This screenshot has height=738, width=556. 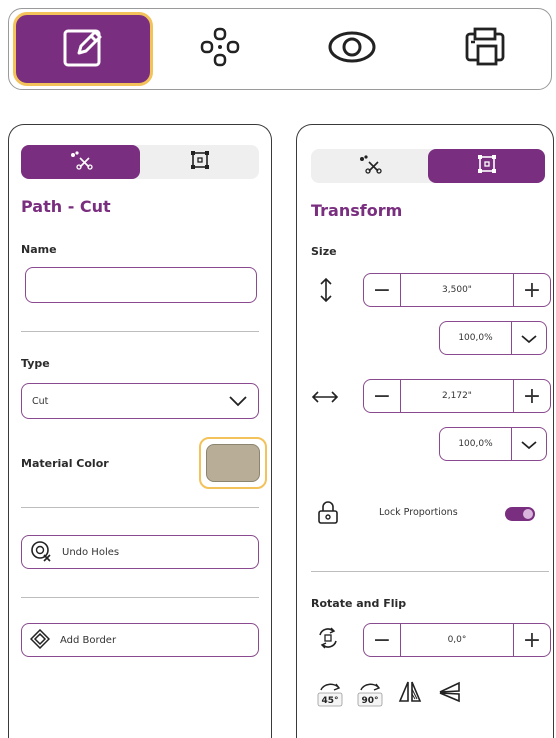 I want to click on arrange-tool-button, so click(x=219, y=49).